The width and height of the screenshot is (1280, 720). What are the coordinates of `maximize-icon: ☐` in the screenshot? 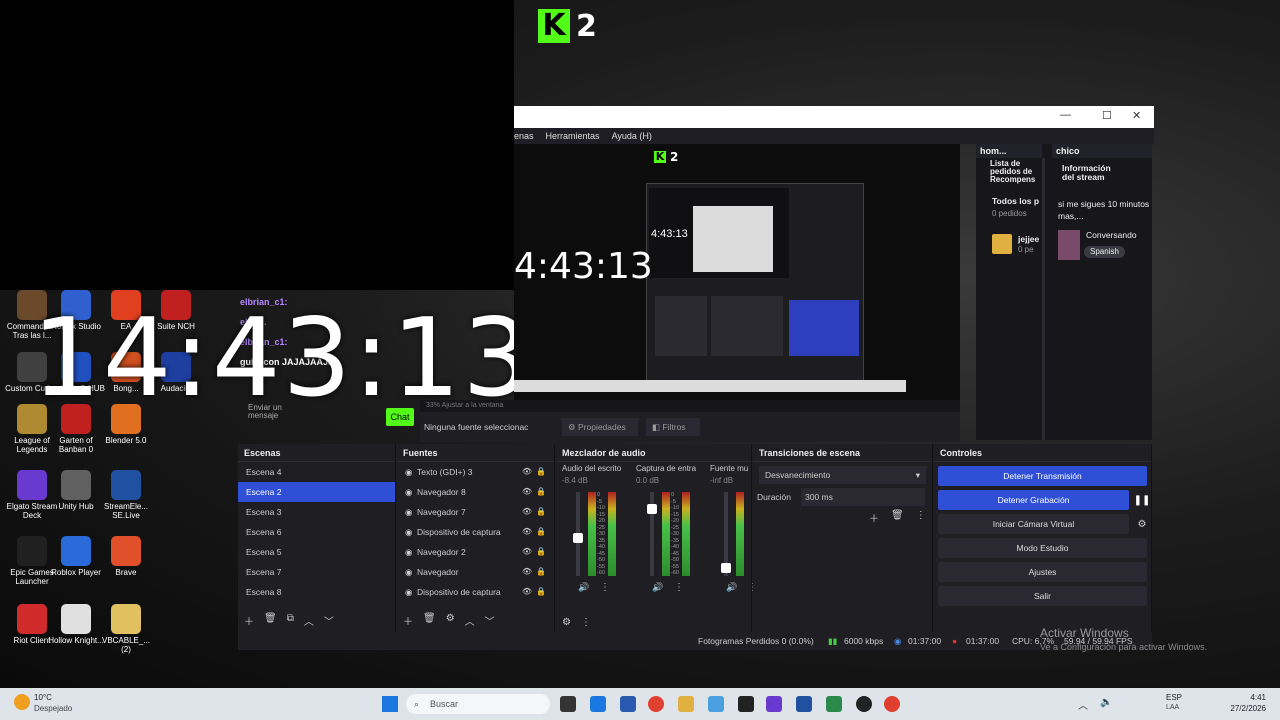 It's located at (1107, 115).